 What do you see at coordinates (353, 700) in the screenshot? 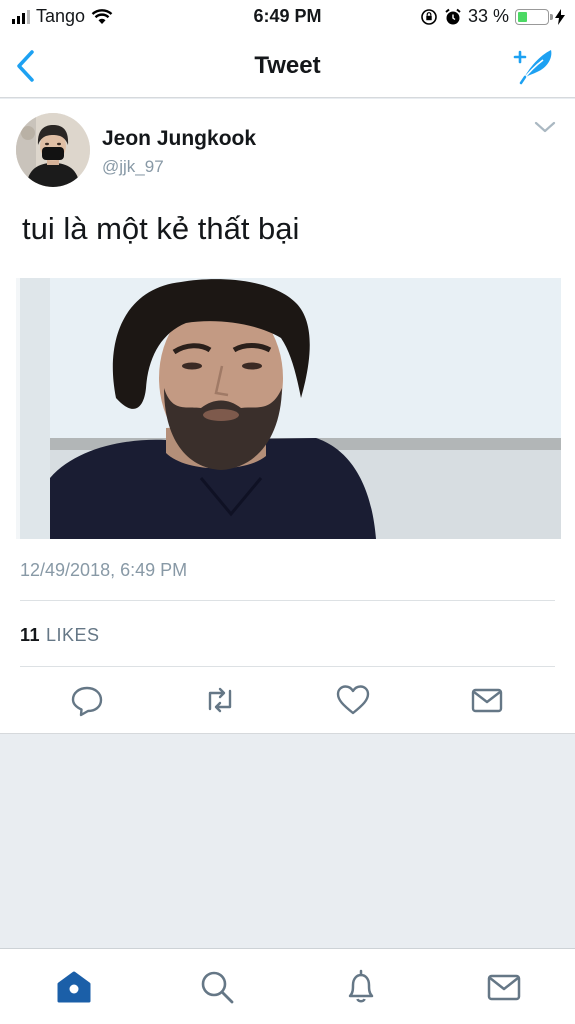
I see `like-icon` at bounding box center [353, 700].